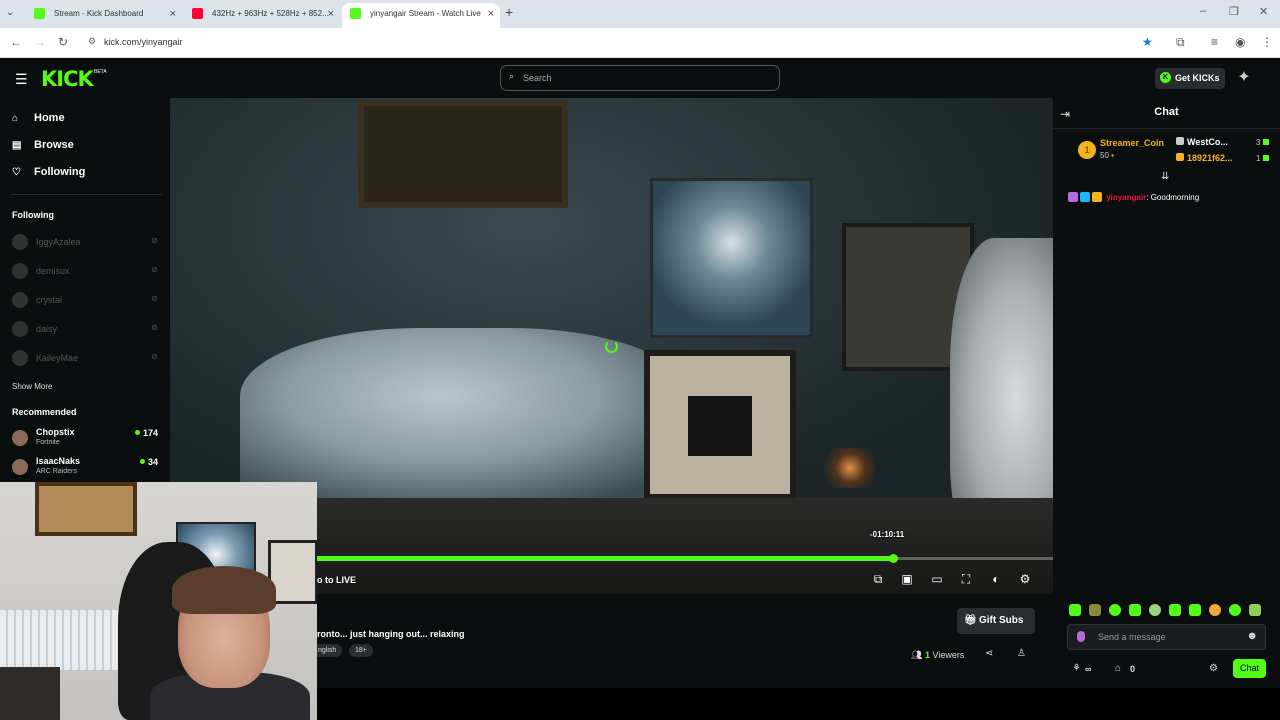  What do you see at coordinates (63, 42) in the screenshot?
I see `reload-icon: ↻` at bounding box center [63, 42].